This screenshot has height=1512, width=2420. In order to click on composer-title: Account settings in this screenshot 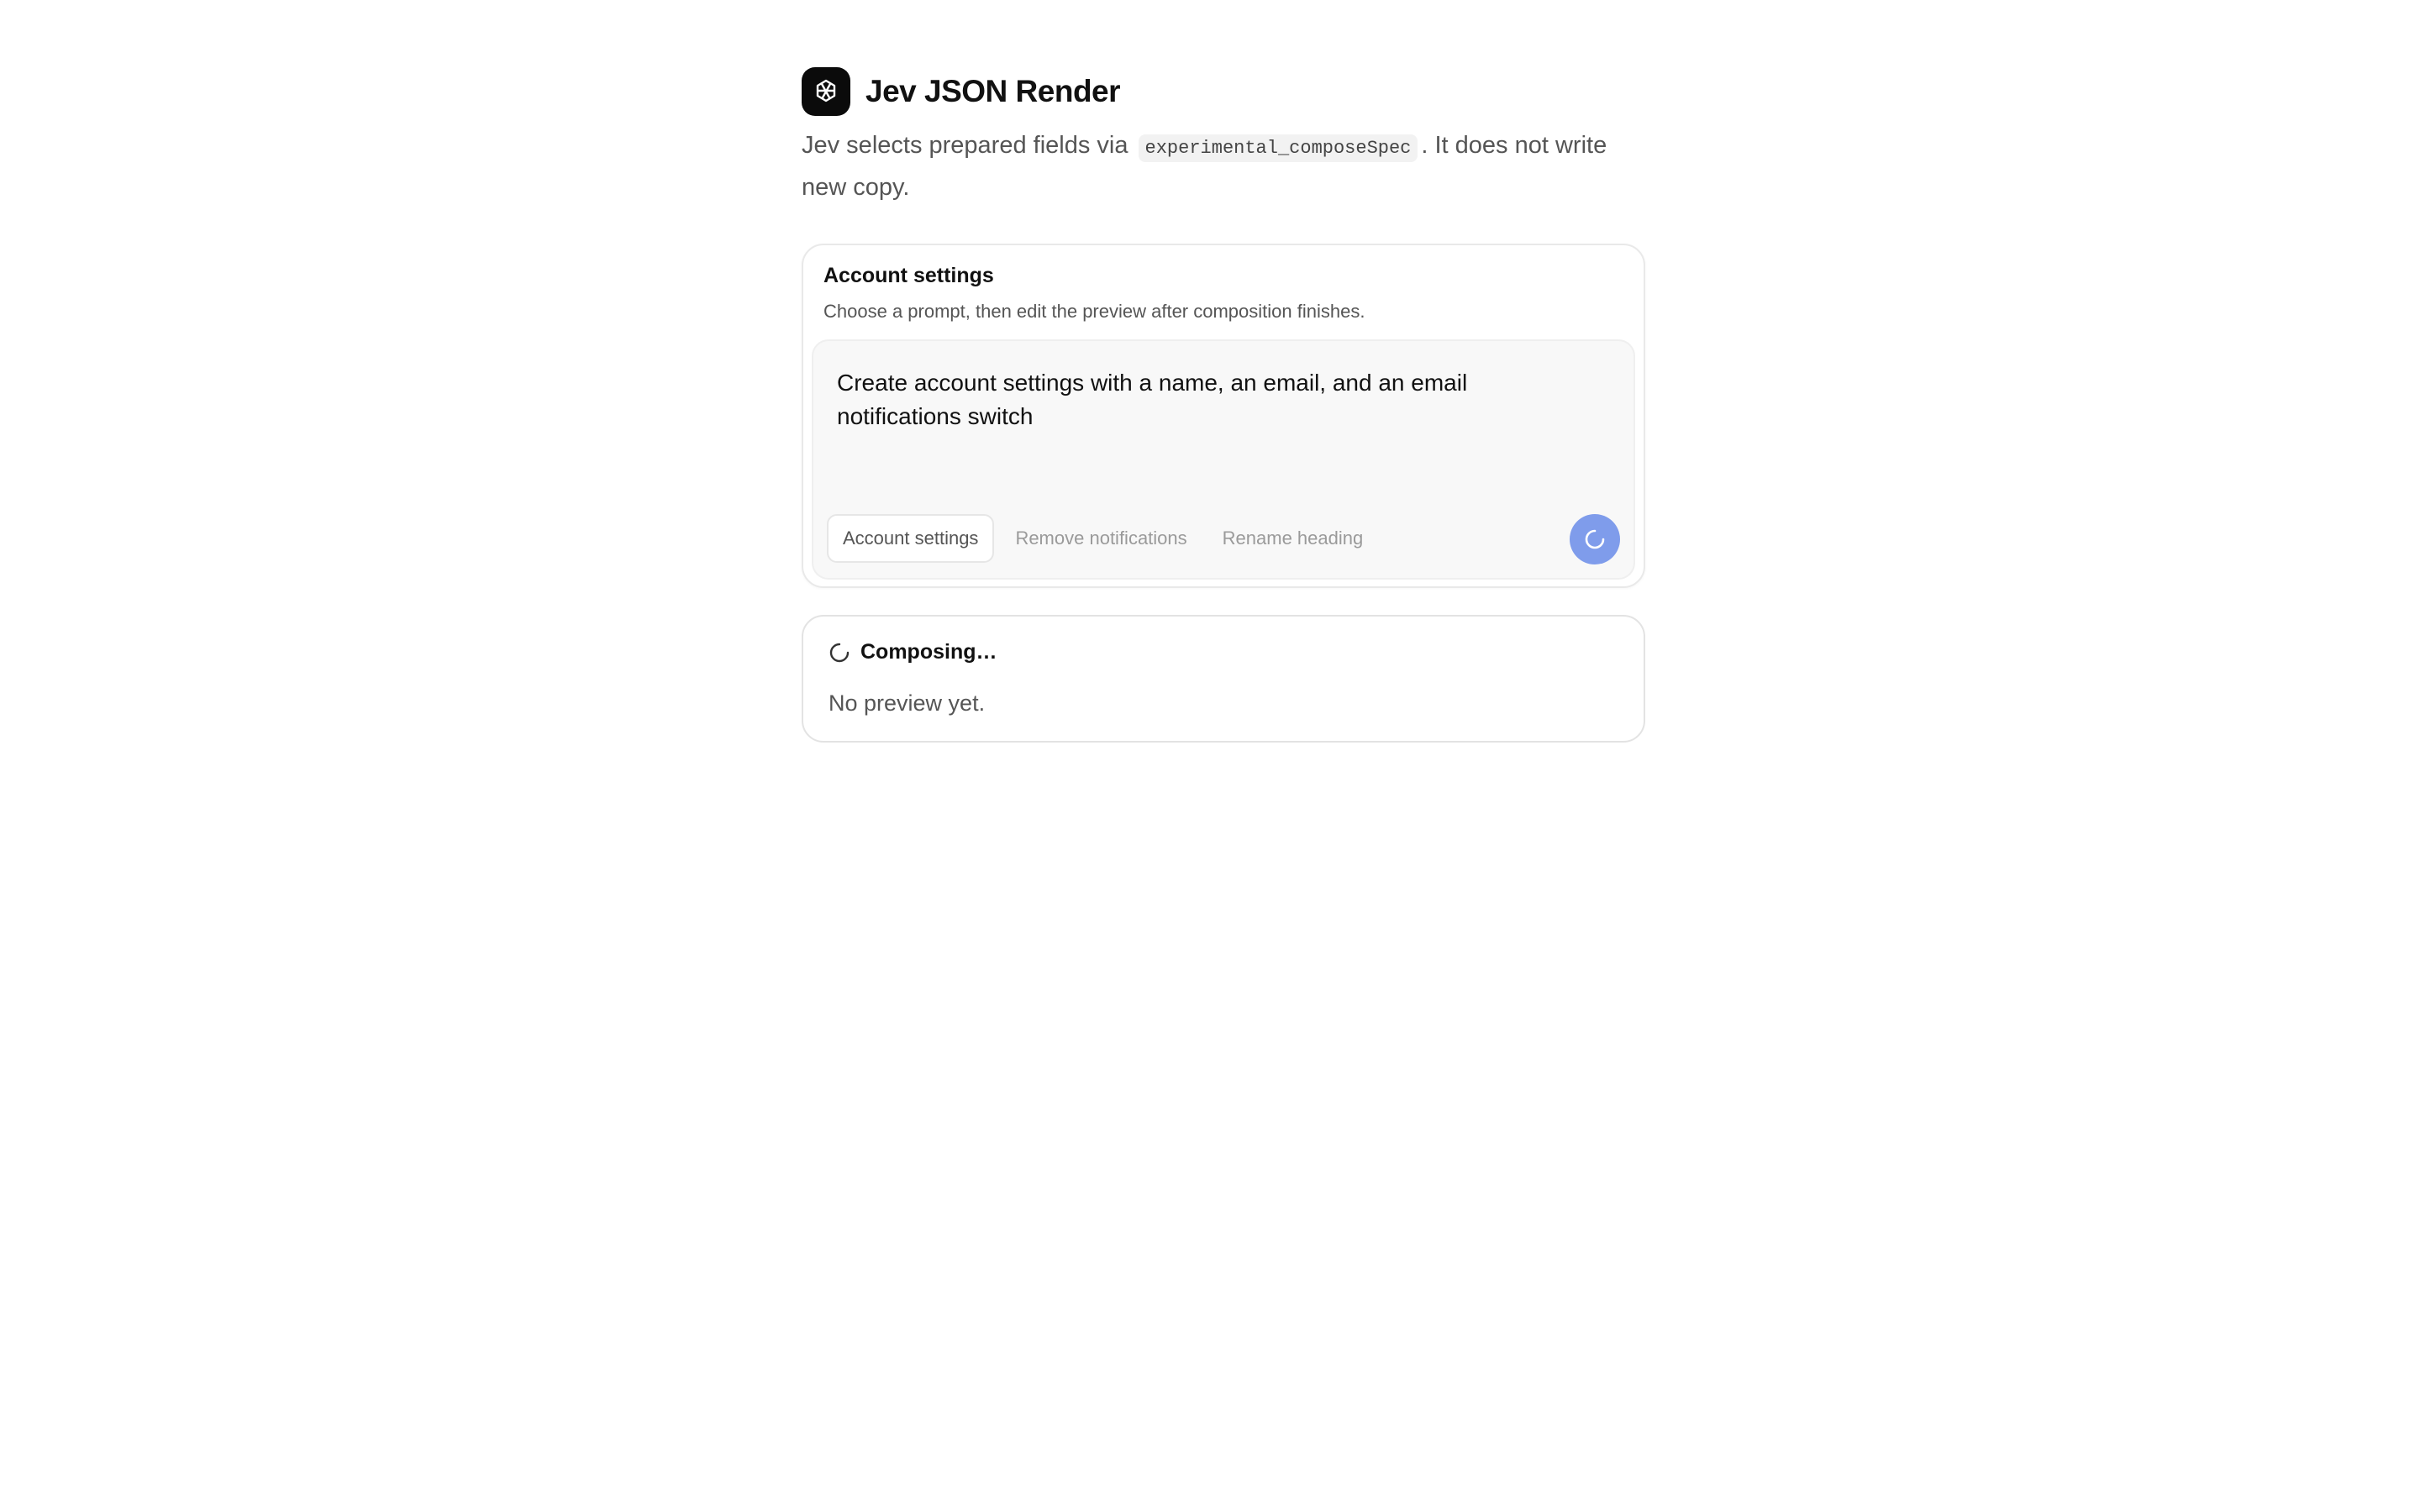, I will do `click(908, 275)`.